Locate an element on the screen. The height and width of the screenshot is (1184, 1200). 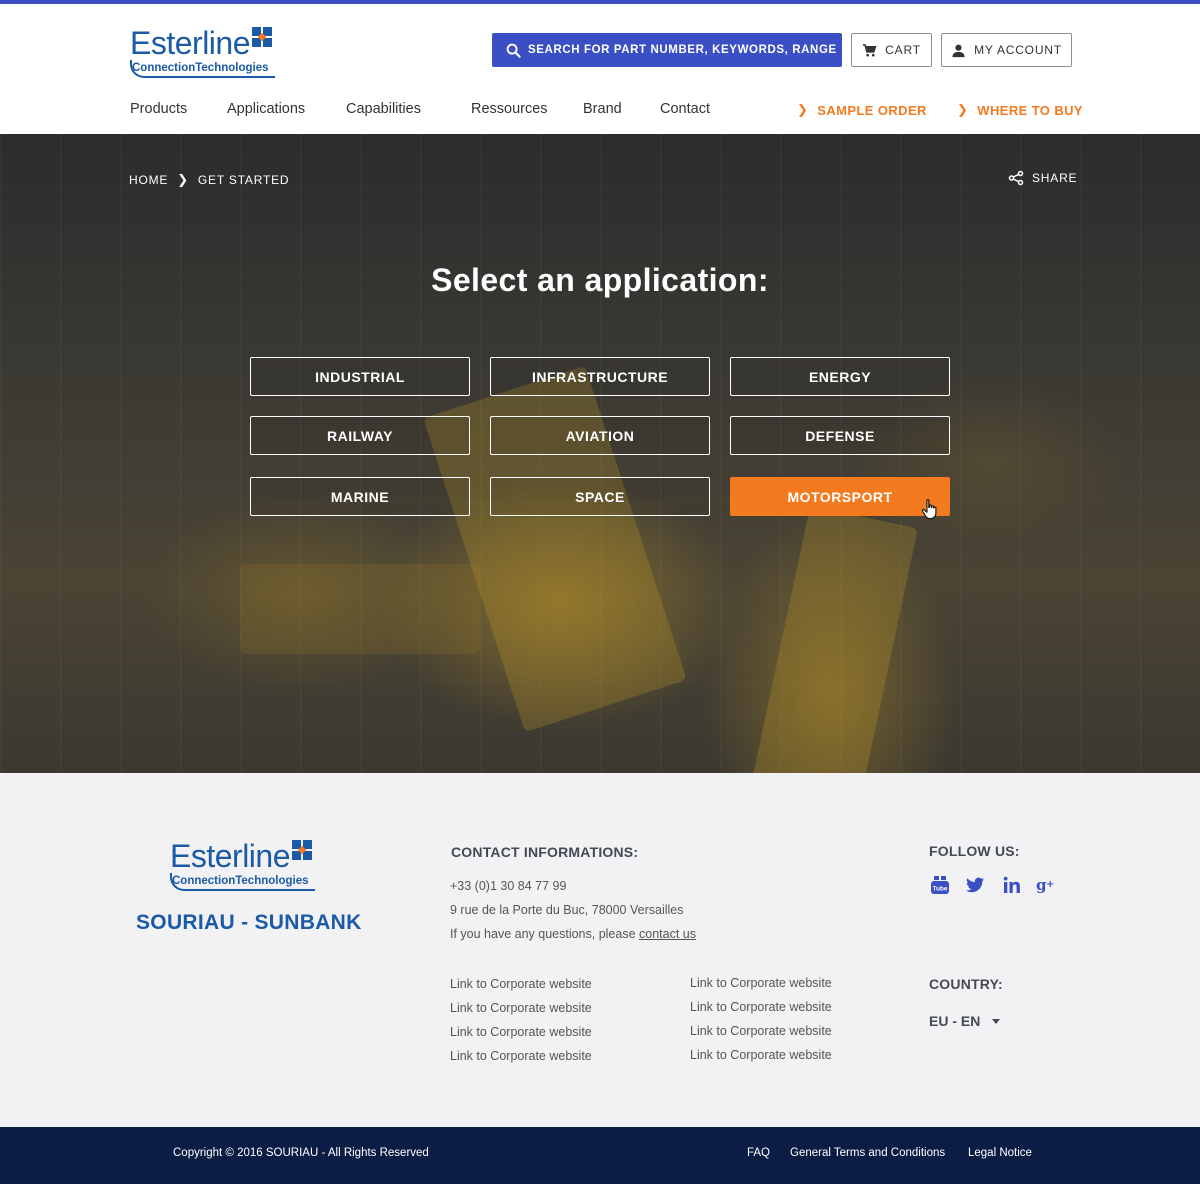
breadcrumb: Home ❯ Get started is located at coordinates (209, 180).